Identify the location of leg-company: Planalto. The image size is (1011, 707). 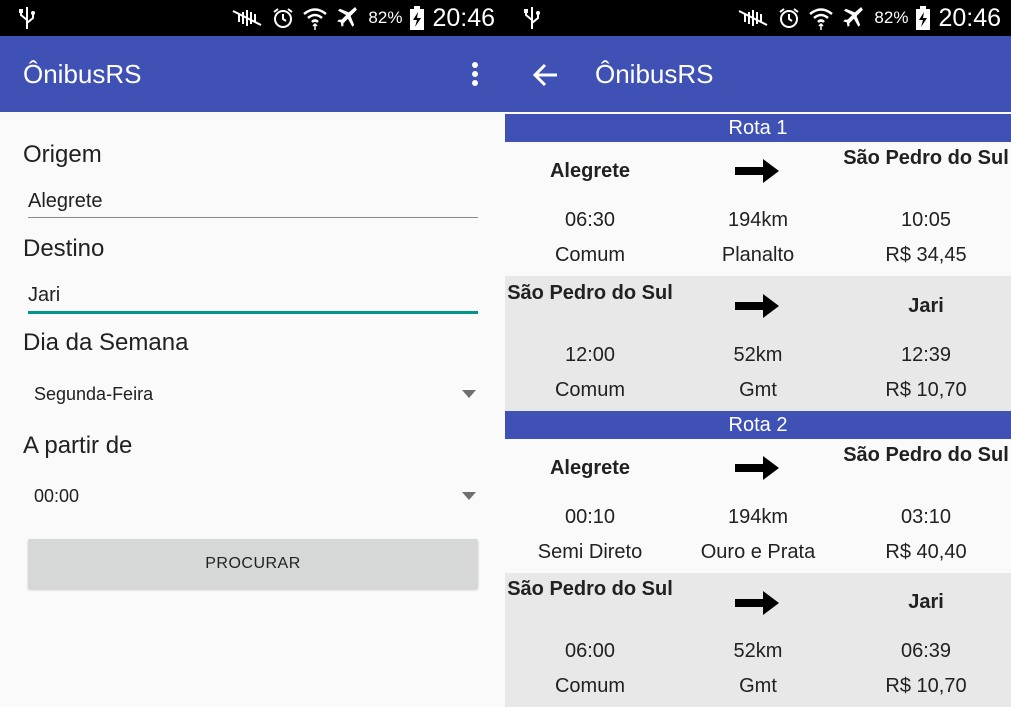
(758, 255).